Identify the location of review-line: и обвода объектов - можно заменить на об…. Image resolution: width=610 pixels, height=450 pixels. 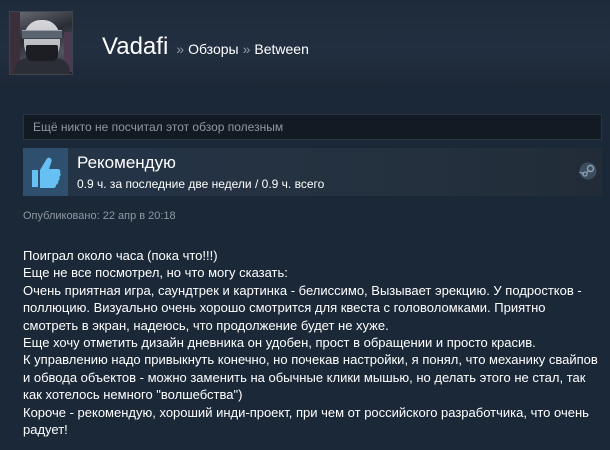
(304, 377).